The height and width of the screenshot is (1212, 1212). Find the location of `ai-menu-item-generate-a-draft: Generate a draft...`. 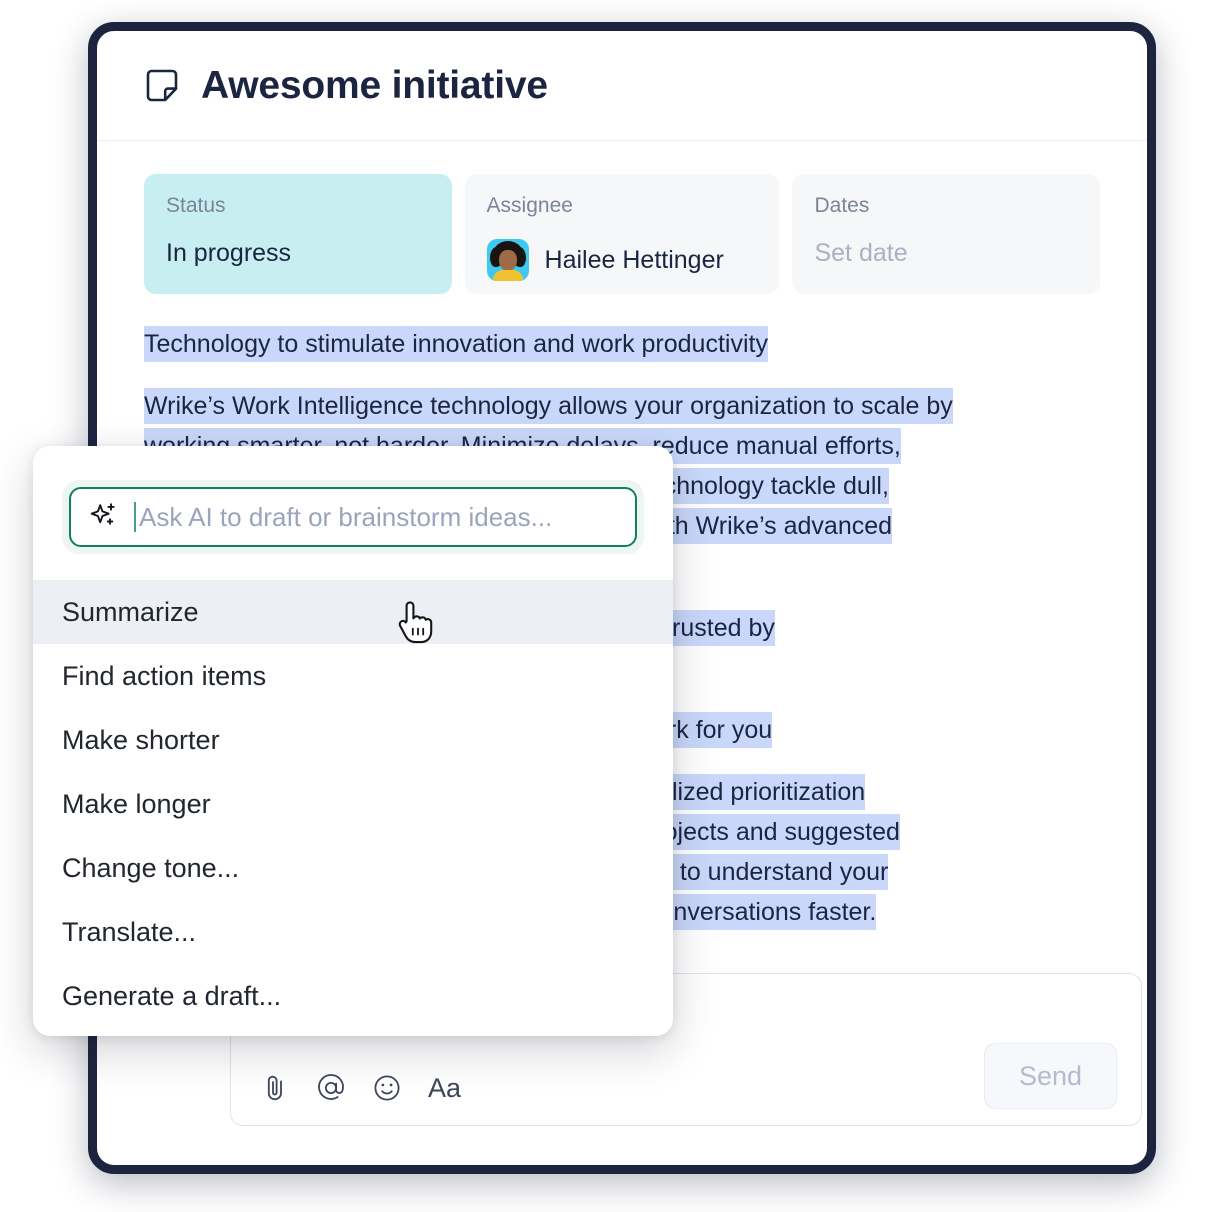

ai-menu-item-generate-a-draft: Generate a draft... is located at coordinates (353, 996).